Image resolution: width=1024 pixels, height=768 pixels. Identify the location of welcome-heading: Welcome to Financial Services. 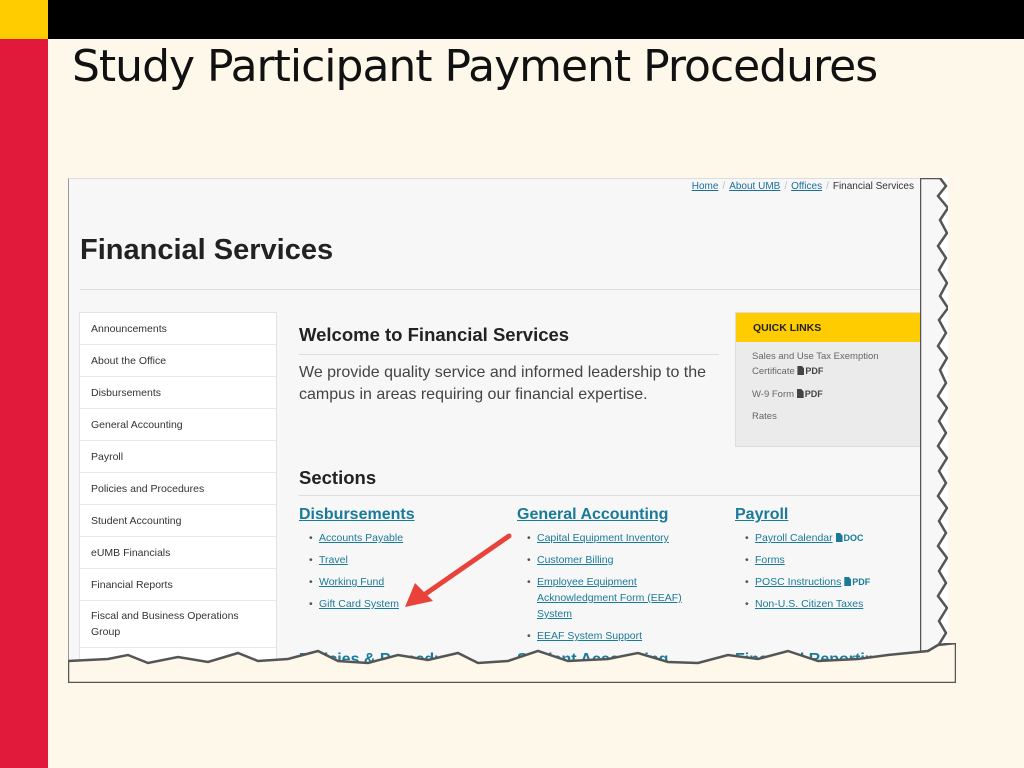
(434, 334).